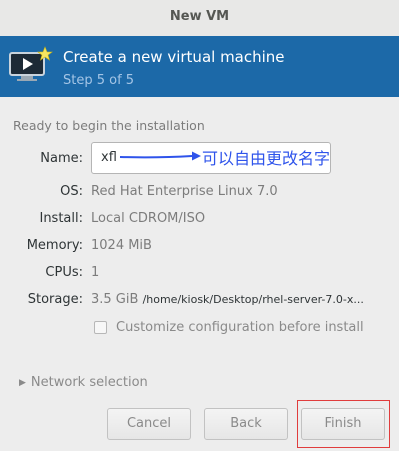 The width and height of the screenshot is (399, 451). Describe the element at coordinates (148, 218) in the screenshot. I see `install-value: Local CDROM/ISO` at that location.